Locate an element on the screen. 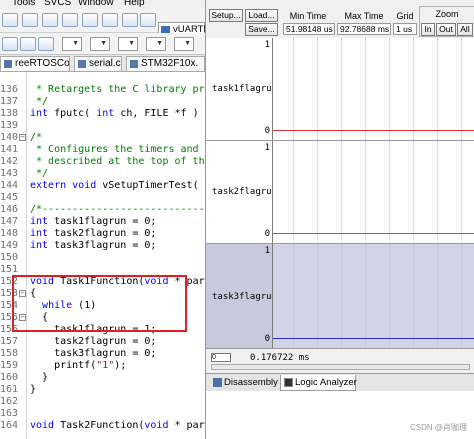  code-line: 141 * Configures the timers and is located at coordinates (102, 150).